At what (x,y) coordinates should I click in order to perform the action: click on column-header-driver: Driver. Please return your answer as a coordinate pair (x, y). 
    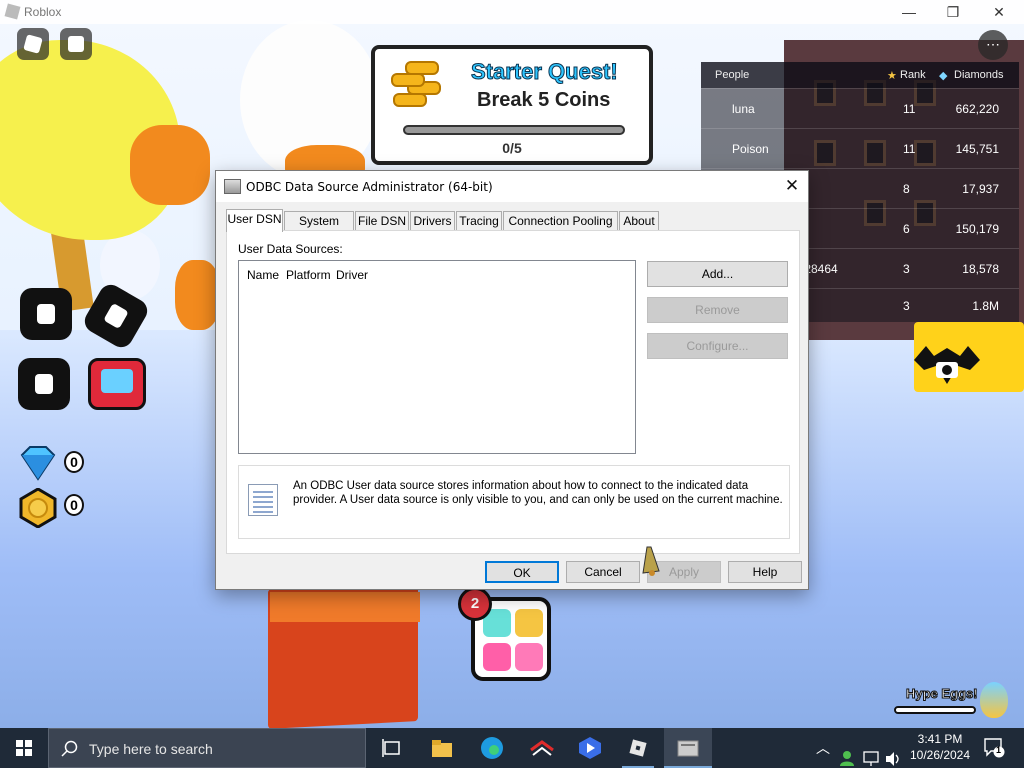
    Looking at the image, I should click on (352, 275).